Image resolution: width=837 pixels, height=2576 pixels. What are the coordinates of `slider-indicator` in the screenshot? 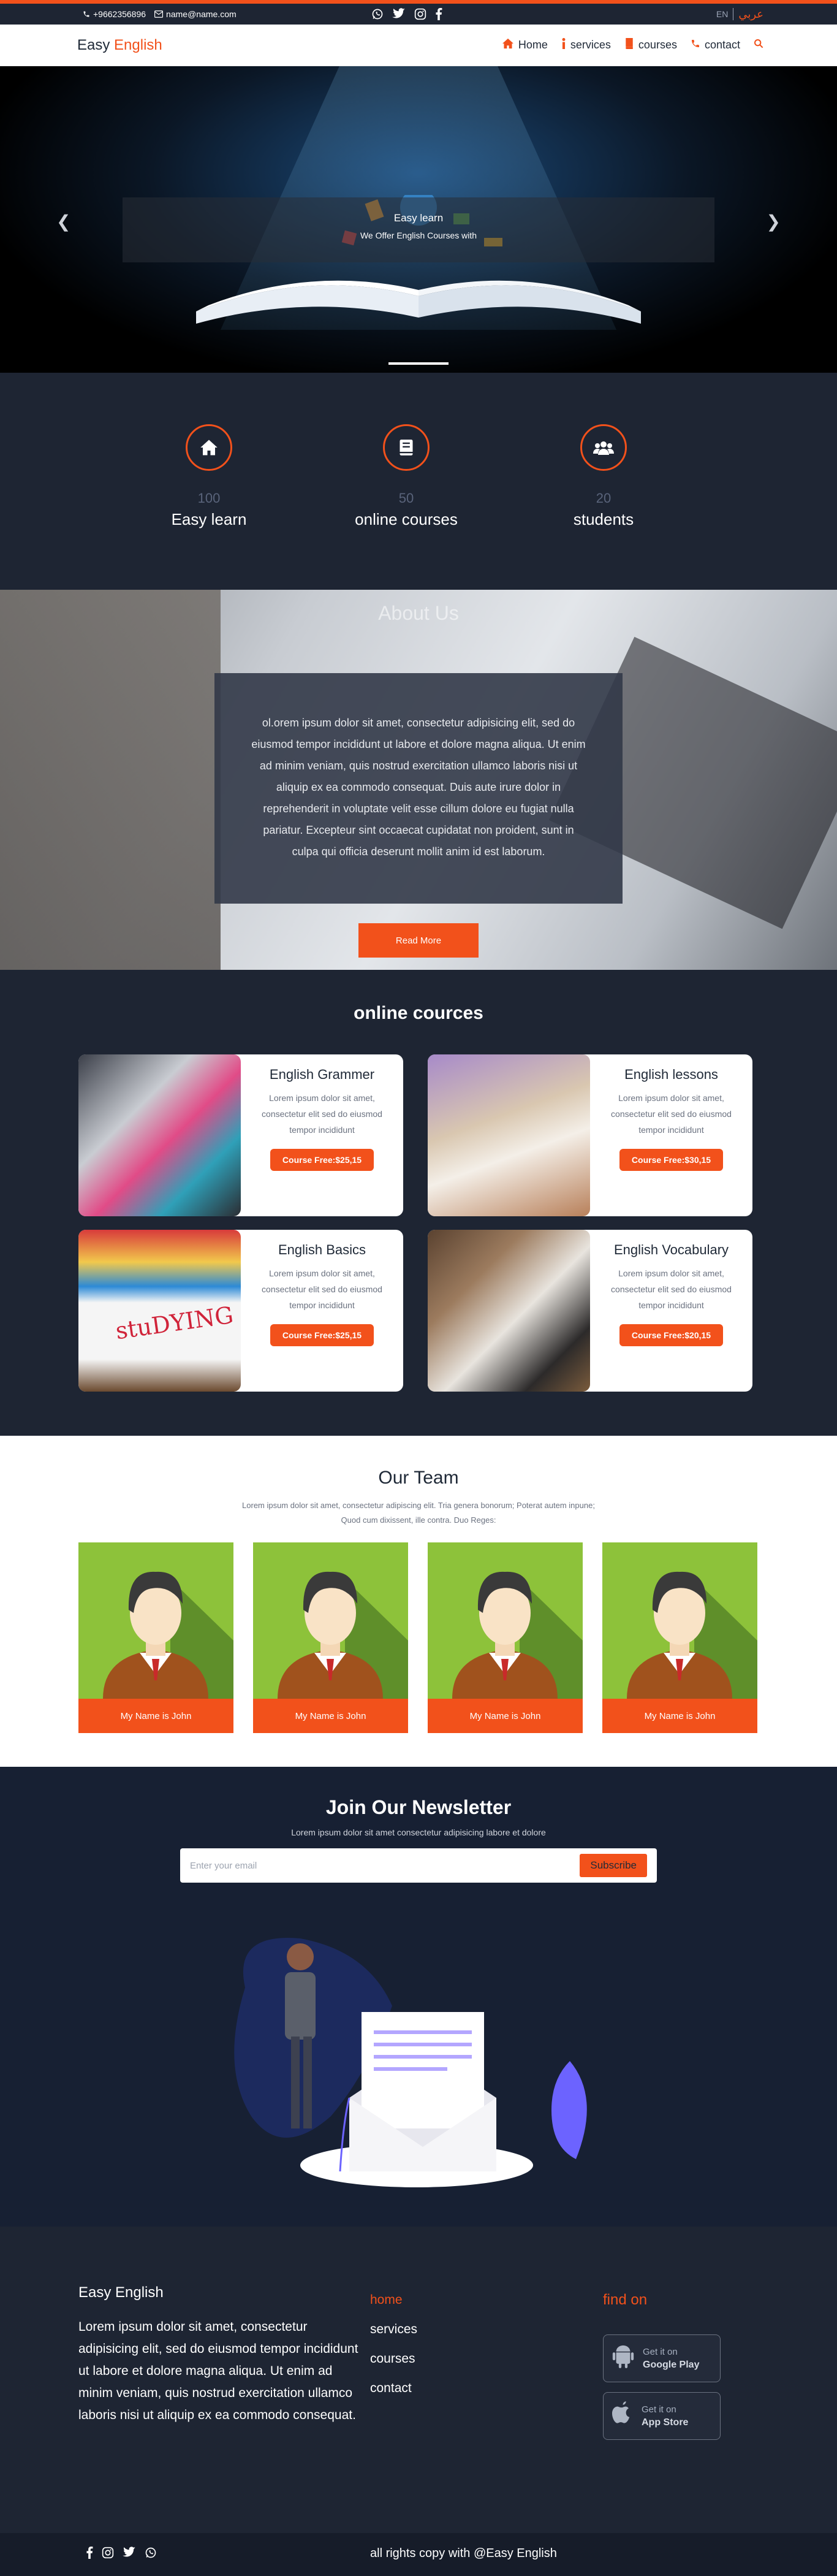 It's located at (418, 363).